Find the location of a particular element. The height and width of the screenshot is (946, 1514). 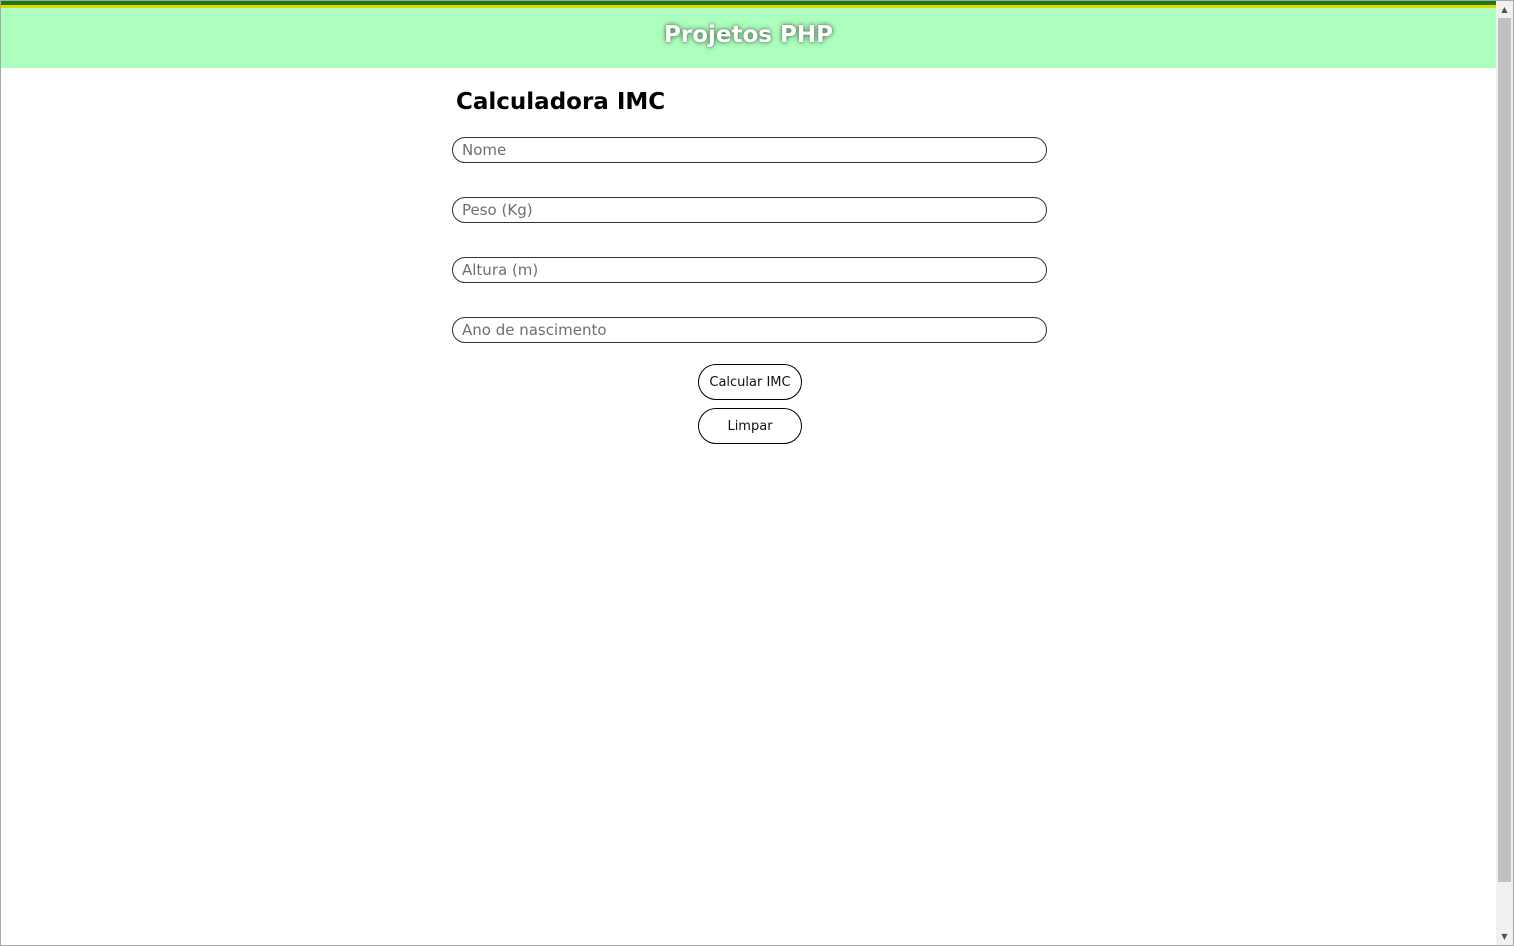

name-input is located at coordinates (749, 150).